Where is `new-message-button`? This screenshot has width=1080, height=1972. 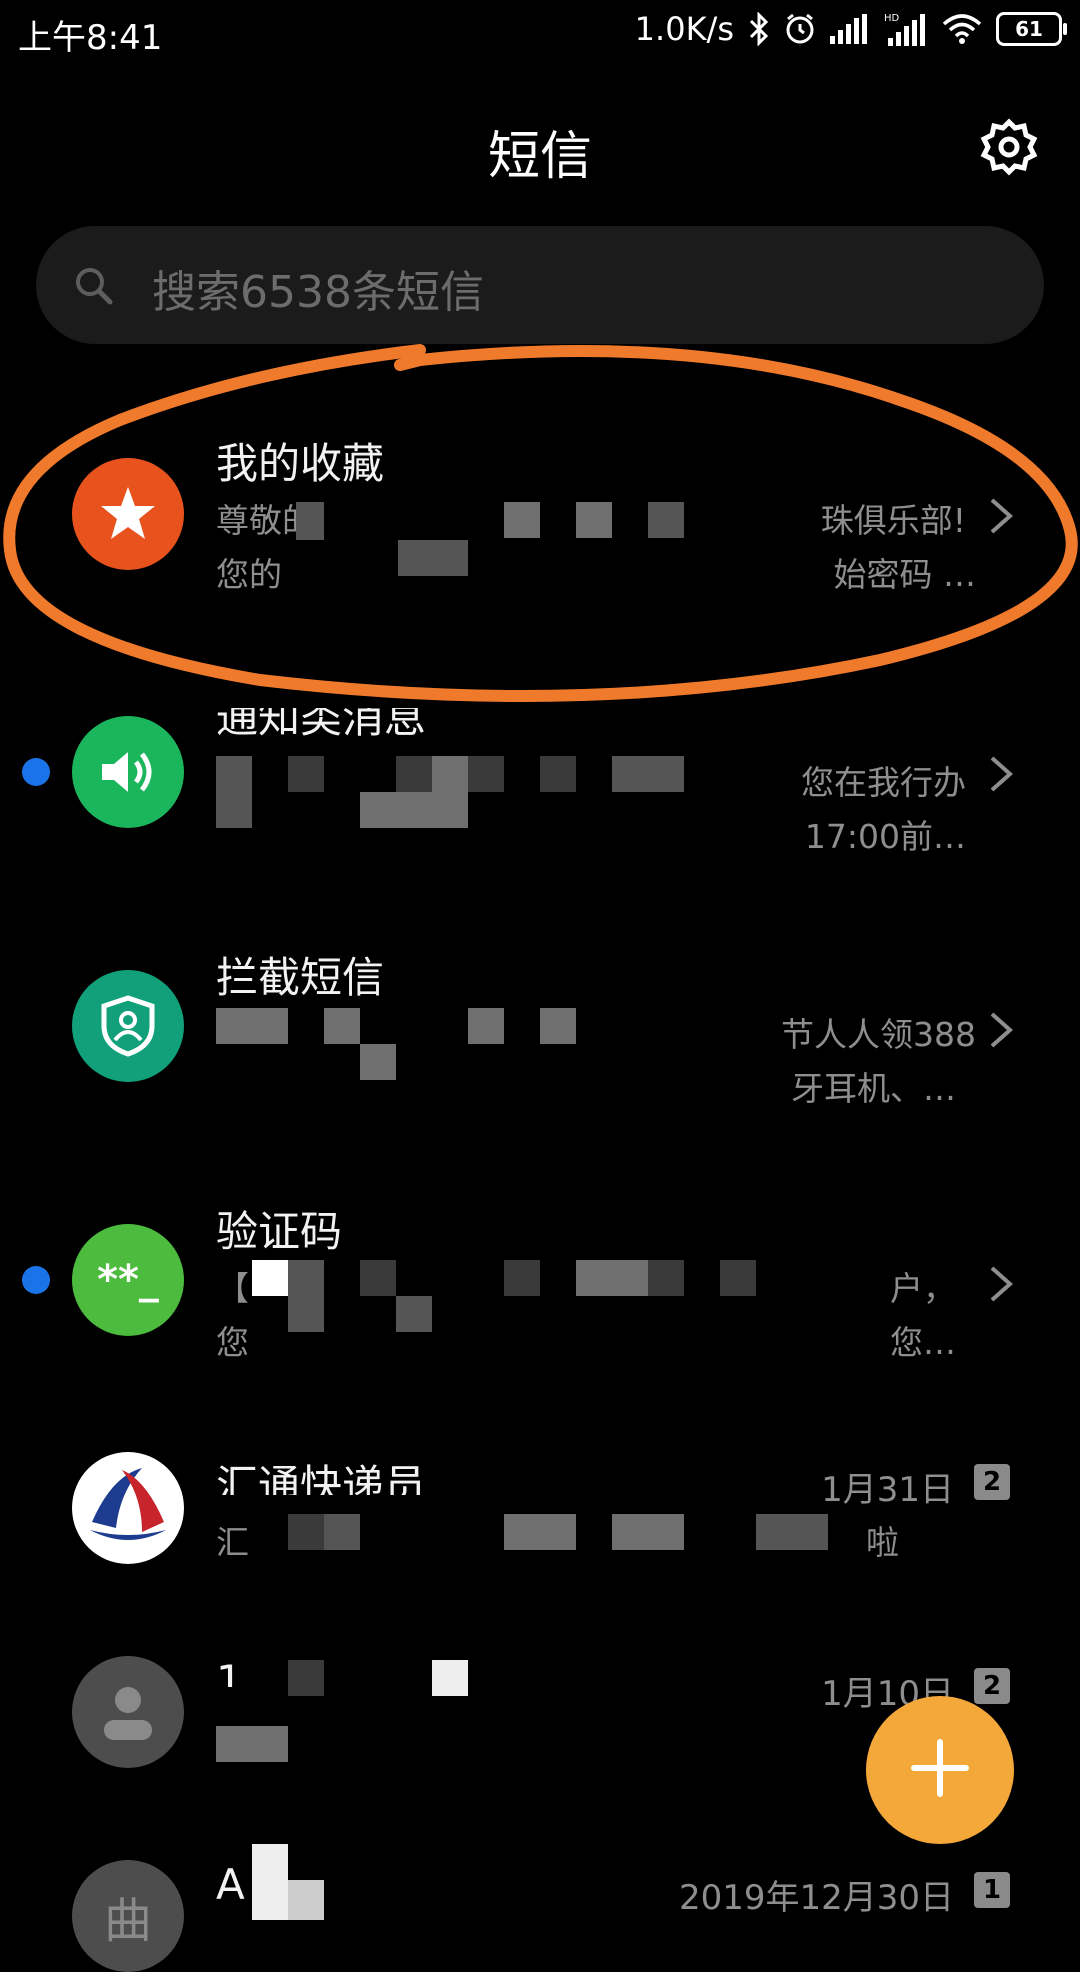
new-message-button is located at coordinates (940, 1770).